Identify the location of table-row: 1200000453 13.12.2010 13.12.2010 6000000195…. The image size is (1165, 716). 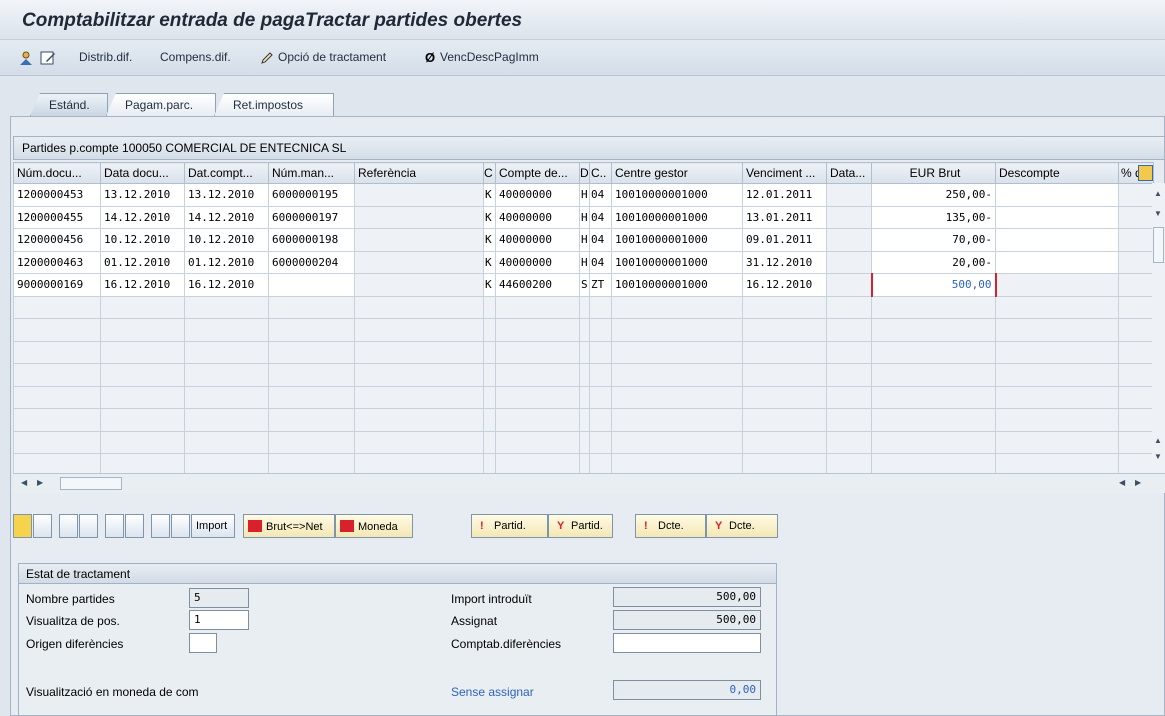
(583, 195).